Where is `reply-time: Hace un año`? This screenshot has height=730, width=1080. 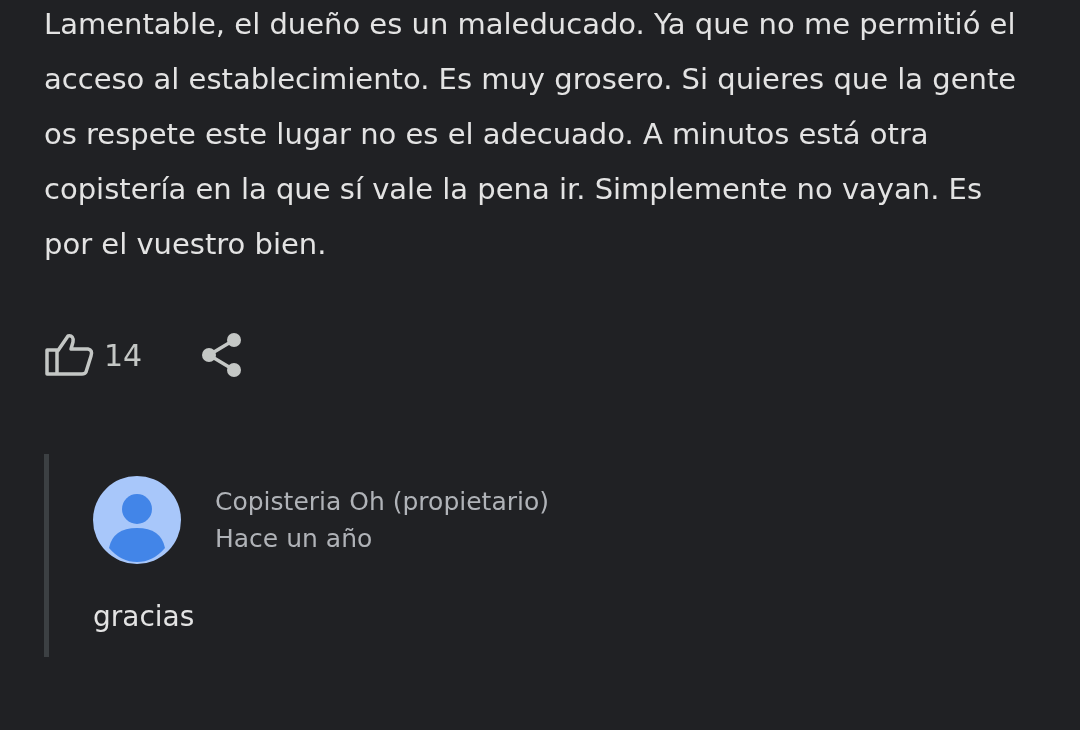
reply-time: Hace un año is located at coordinates (294, 538).